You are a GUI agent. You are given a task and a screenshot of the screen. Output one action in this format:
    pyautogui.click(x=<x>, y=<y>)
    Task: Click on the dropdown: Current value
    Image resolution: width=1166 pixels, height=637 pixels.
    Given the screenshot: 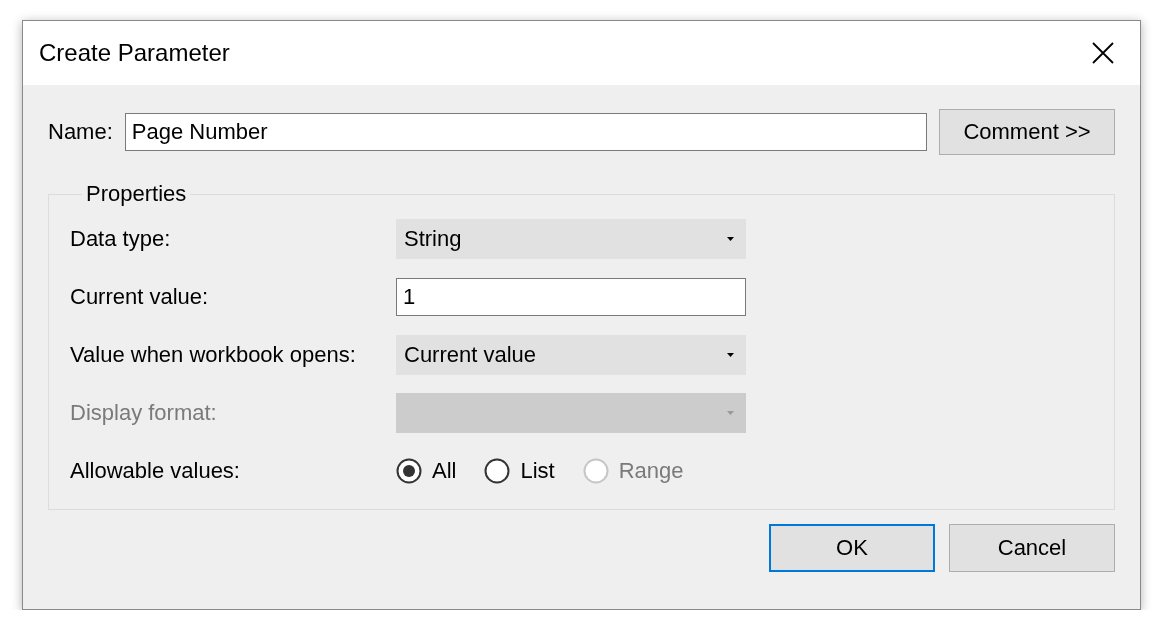 What is the action you would take?
    pyautogui.click(x=571, y=355)
    